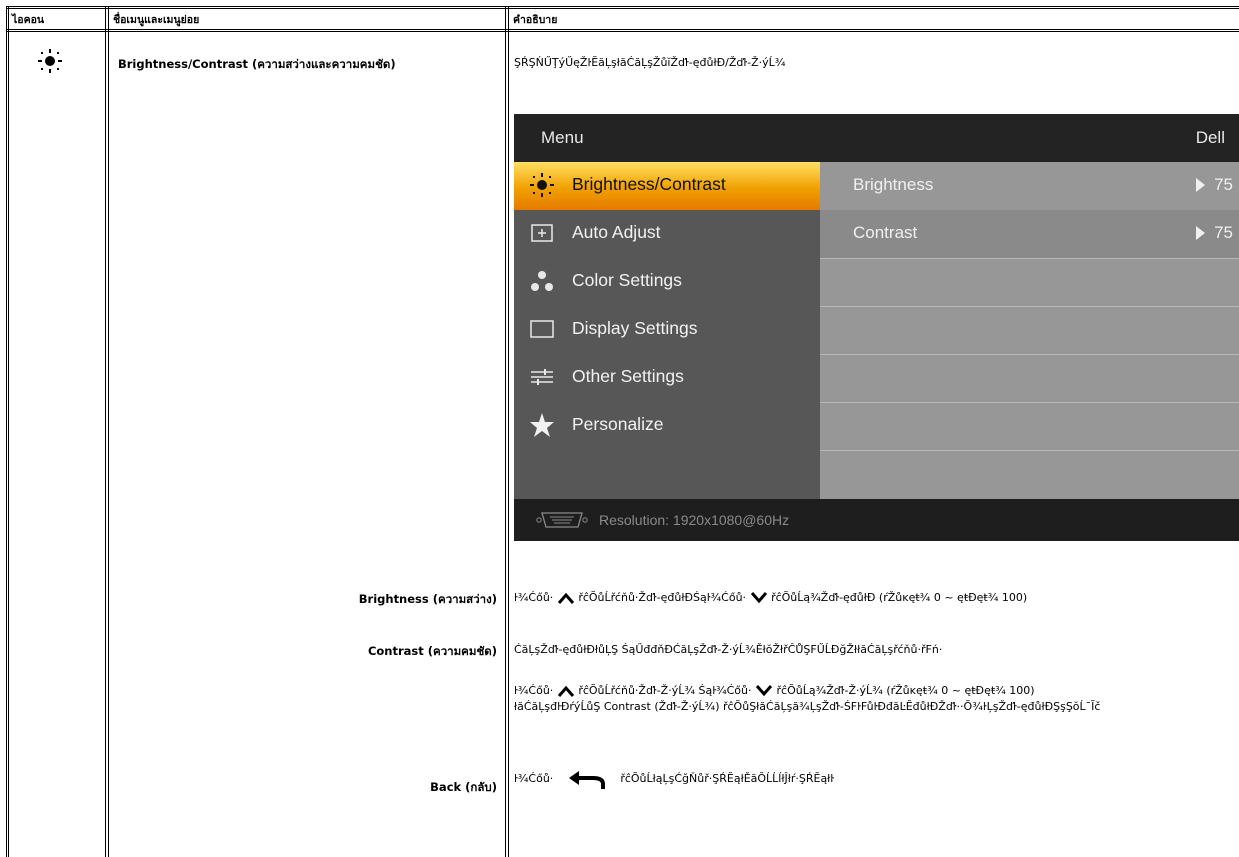  What do you see at coordinates (876, 138) in the screenshot?
I see `osd-header: Menu Dell` at bounding box center [876, 138].